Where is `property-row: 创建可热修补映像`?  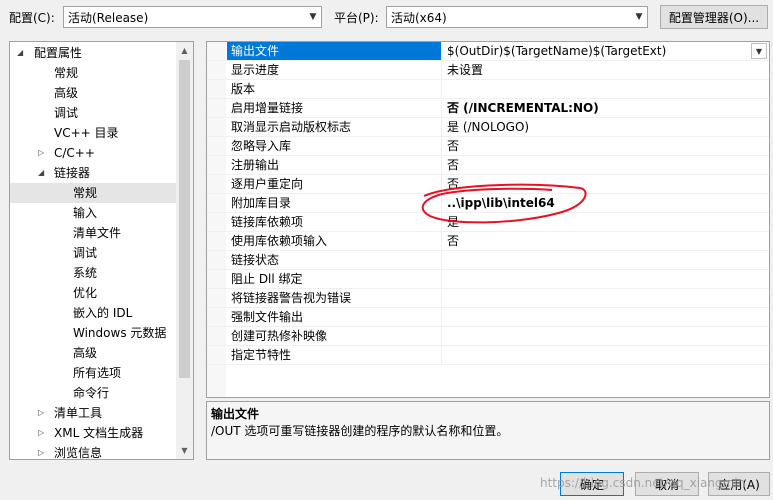 property-row: 创建可热修补映像 is located at coordinates (488, 336).